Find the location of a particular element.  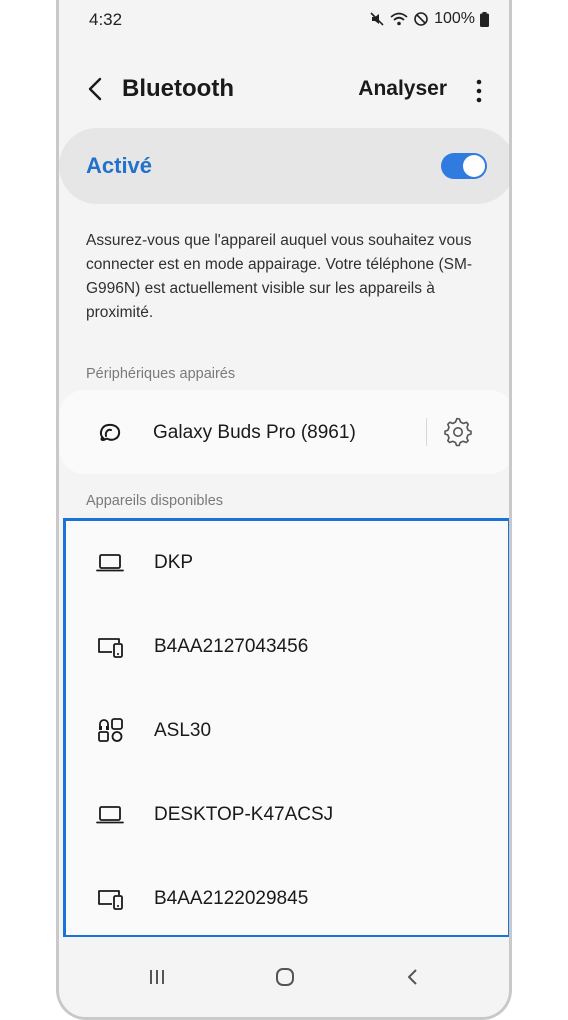

available-device-item: DESKTOP-K47ACSJ is located at coordinates (287, 815).